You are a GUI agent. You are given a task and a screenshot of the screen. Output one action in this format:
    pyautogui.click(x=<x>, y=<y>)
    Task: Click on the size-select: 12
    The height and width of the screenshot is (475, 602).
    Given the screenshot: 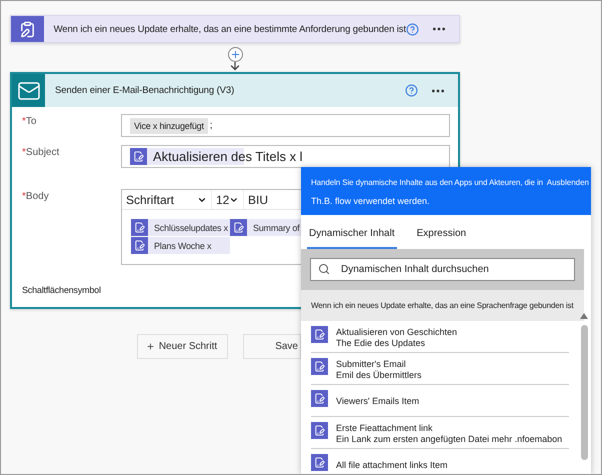 What is the action you would take?
    pyautogui.click(x=228, y=199)
    